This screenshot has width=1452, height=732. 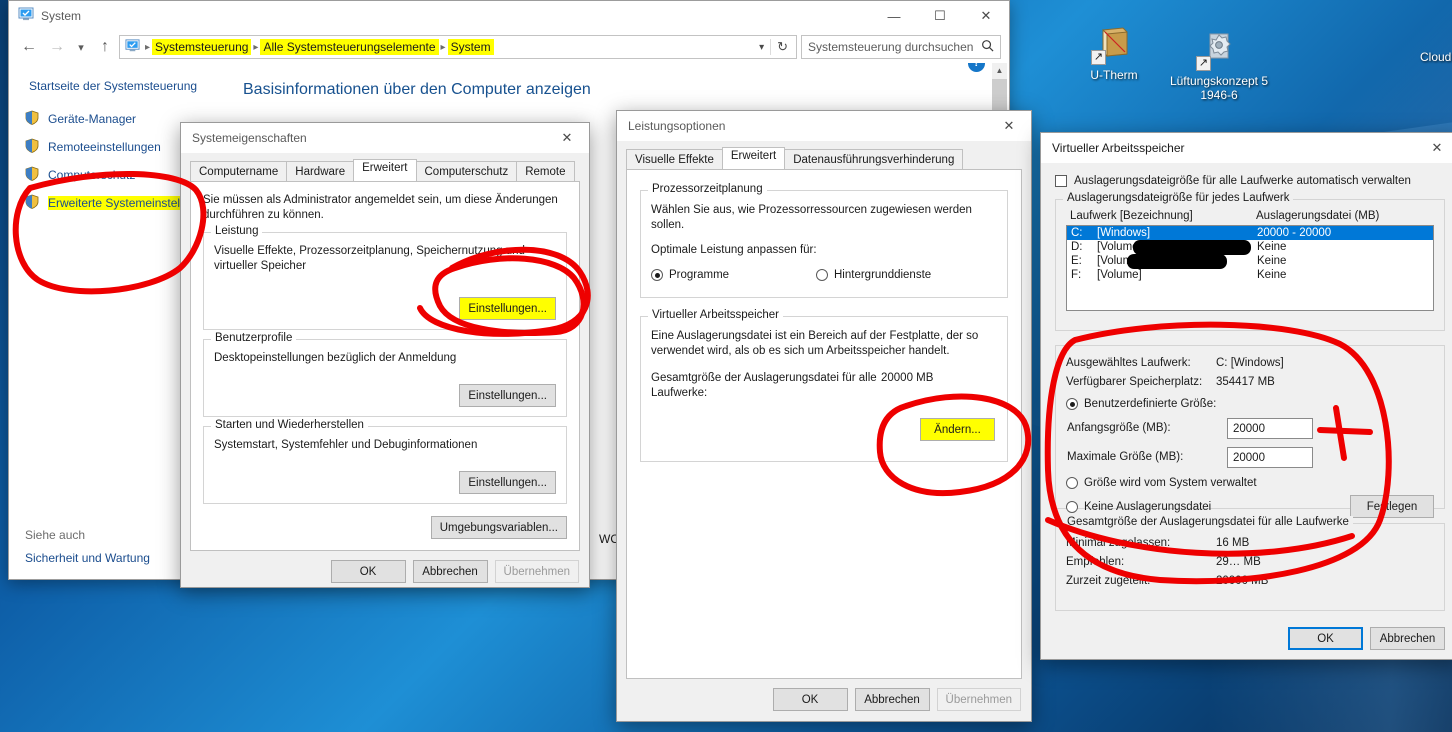 What do you see at coordinates (999, 71) in the screenshot?
I see `scroll-up-arrow: ▲` at bounding box center [999, 71].